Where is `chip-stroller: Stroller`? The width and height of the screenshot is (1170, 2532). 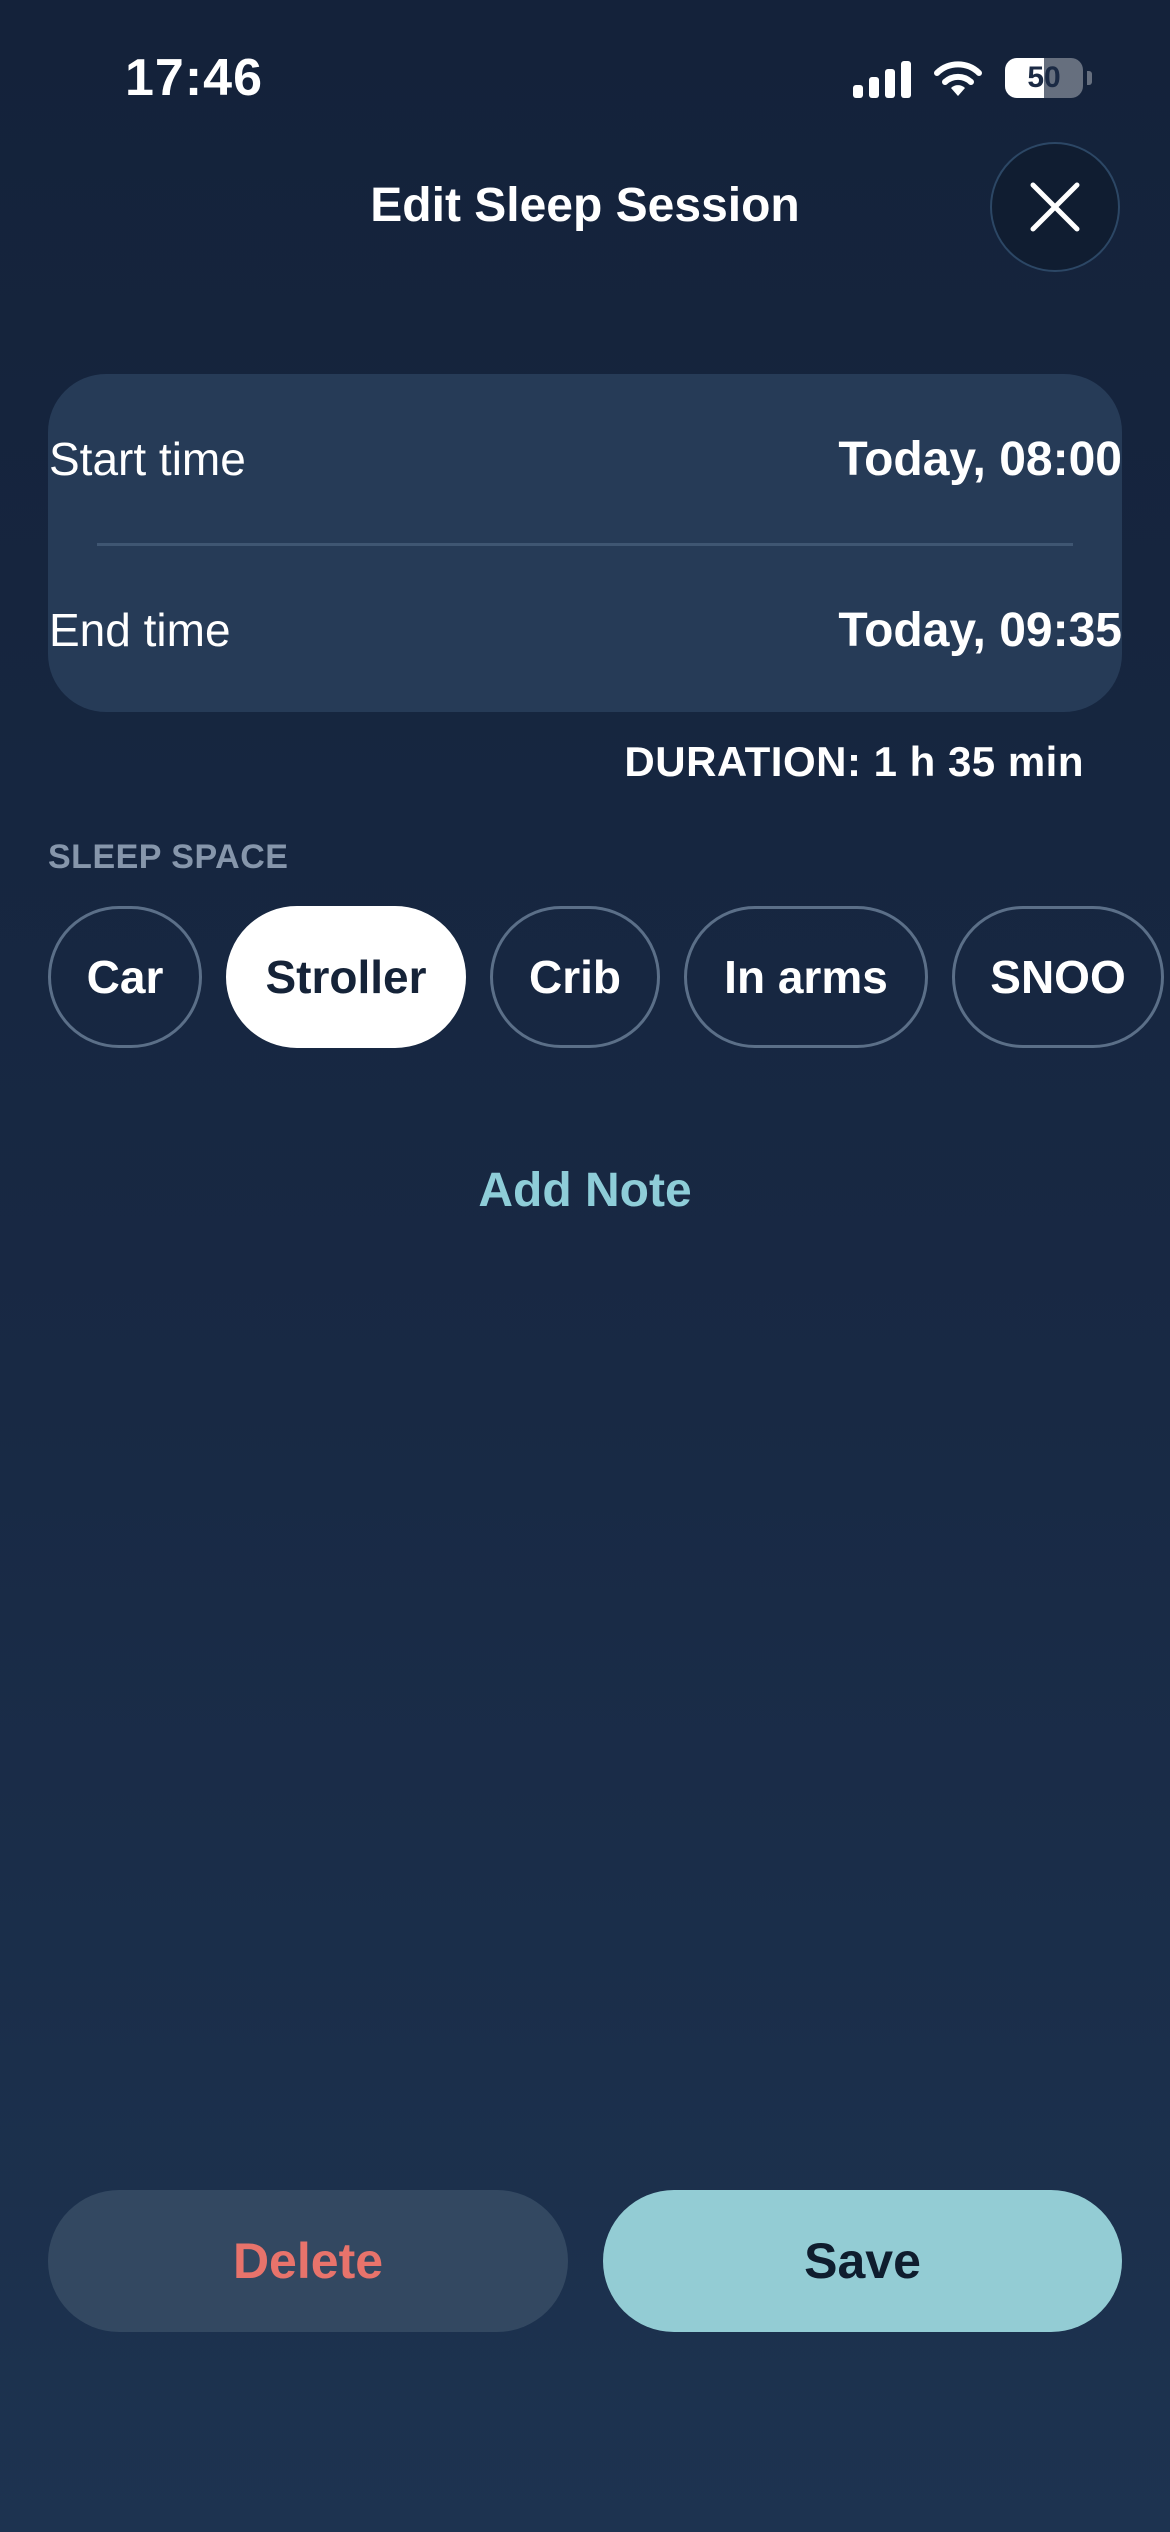
chip-stroller: Stroller is located at coordinates (346, 977).